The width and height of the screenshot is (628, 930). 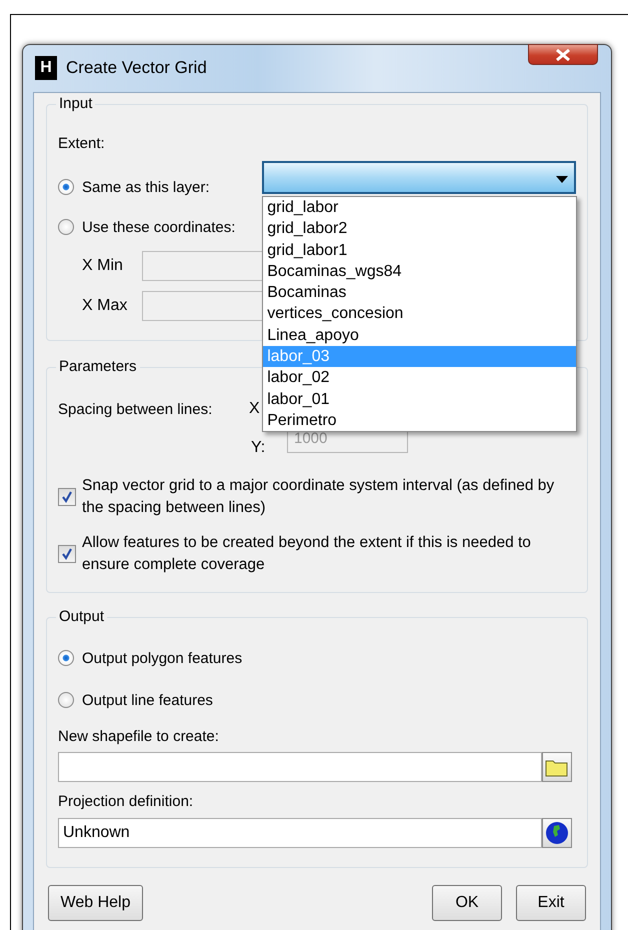 I want to click on close-button, so click(x=563, y=54).